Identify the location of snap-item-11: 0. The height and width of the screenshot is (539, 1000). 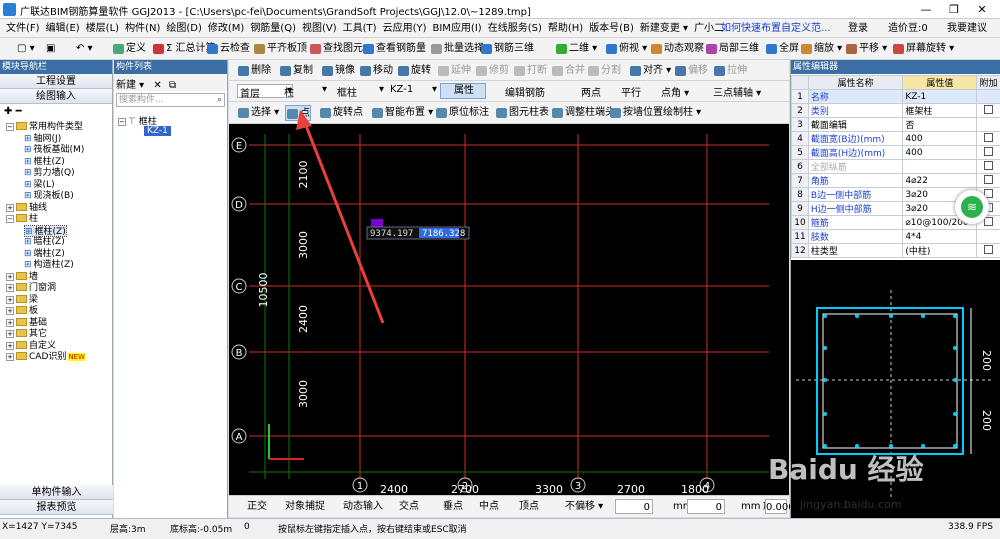
(706, 506).